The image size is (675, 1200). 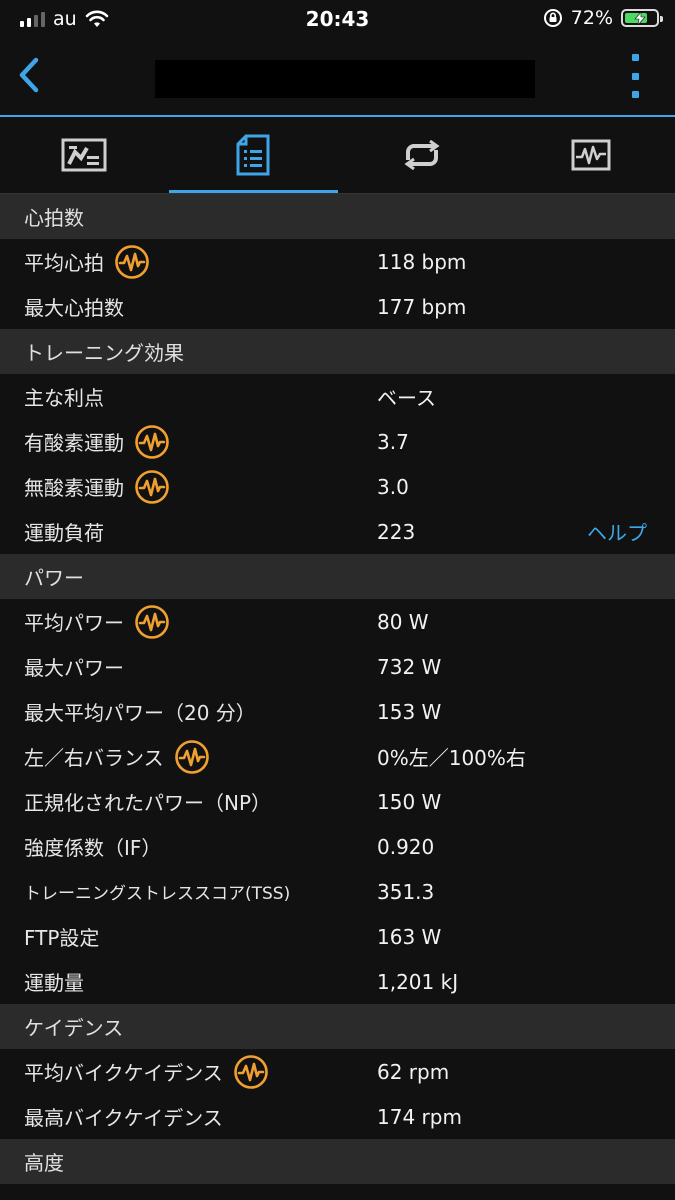 I want to click on section-heart-rate: 心拍数, so click(x=337, y=216).